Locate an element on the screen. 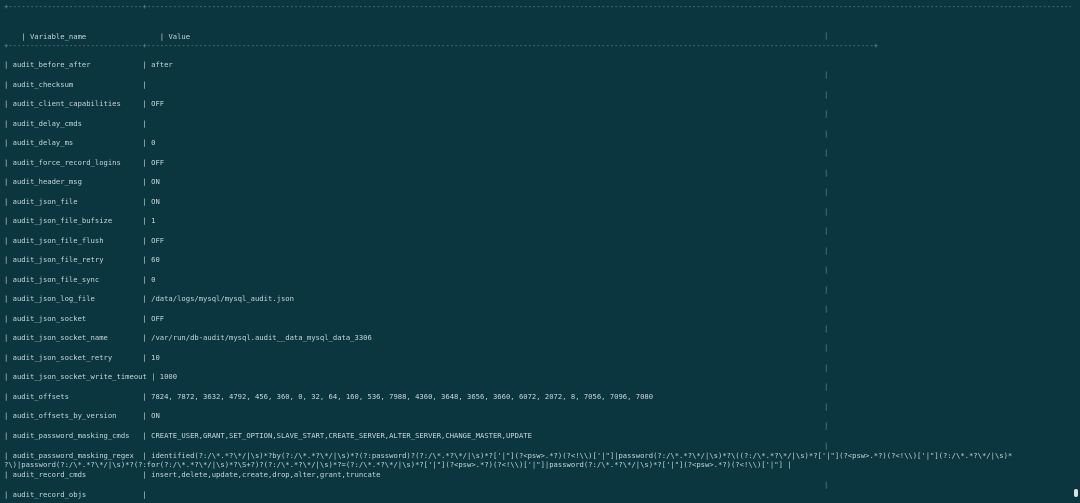 Image resolution: width=1080 pixels, height=503 pixels. row-text: | audit_json_file_bufsize | 1 is located at coordinates (80, 220).